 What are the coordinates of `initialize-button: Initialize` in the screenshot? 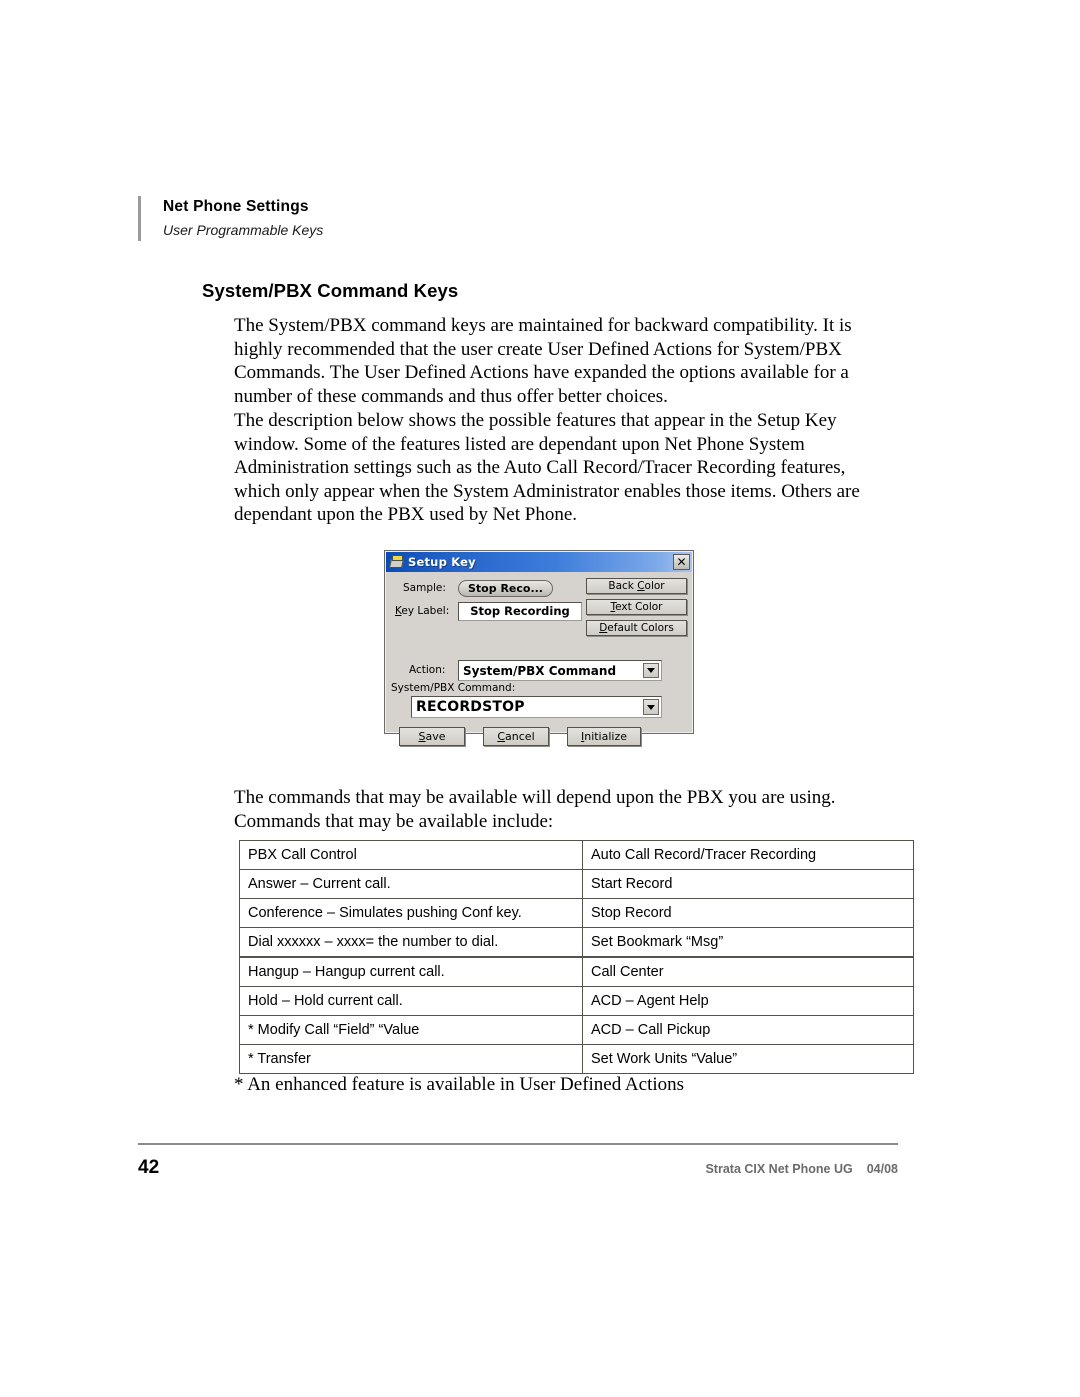 It's located at (604, 736).